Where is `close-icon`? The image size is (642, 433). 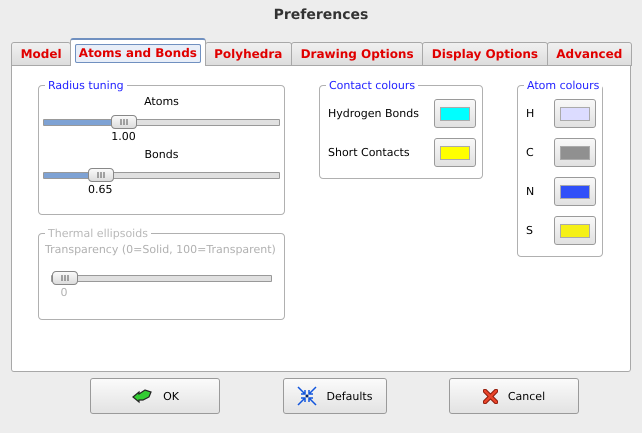 close-icon is located at coordinates (490, 396).